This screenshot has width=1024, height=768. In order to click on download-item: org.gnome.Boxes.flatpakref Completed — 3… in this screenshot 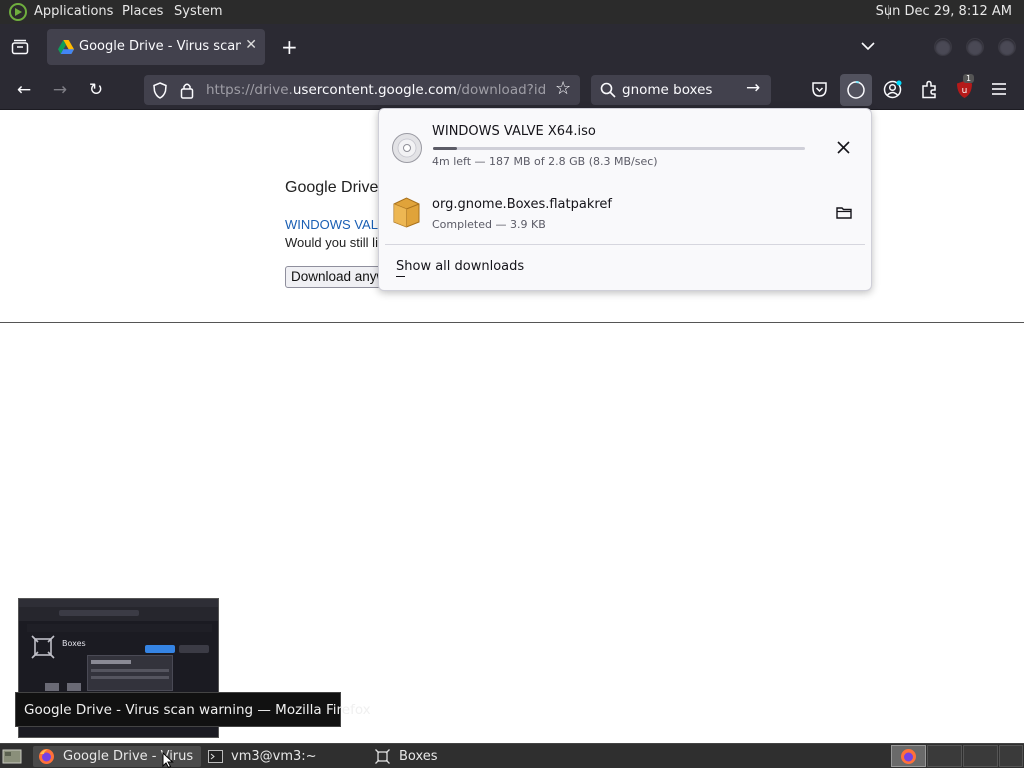, I will do `click(625, 209)`.